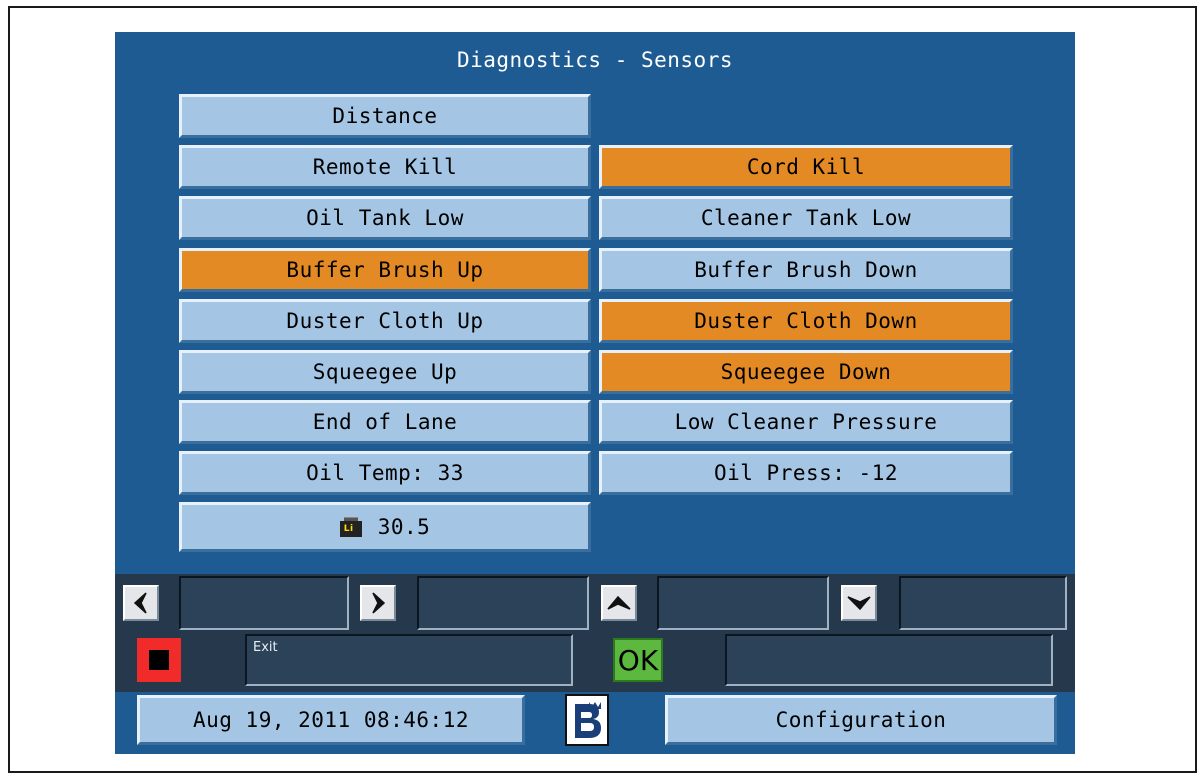 The image size is (1203, 779). I want to click on sensor-duster-cloth-up: Duster Cloth Up, so click(385, 321).